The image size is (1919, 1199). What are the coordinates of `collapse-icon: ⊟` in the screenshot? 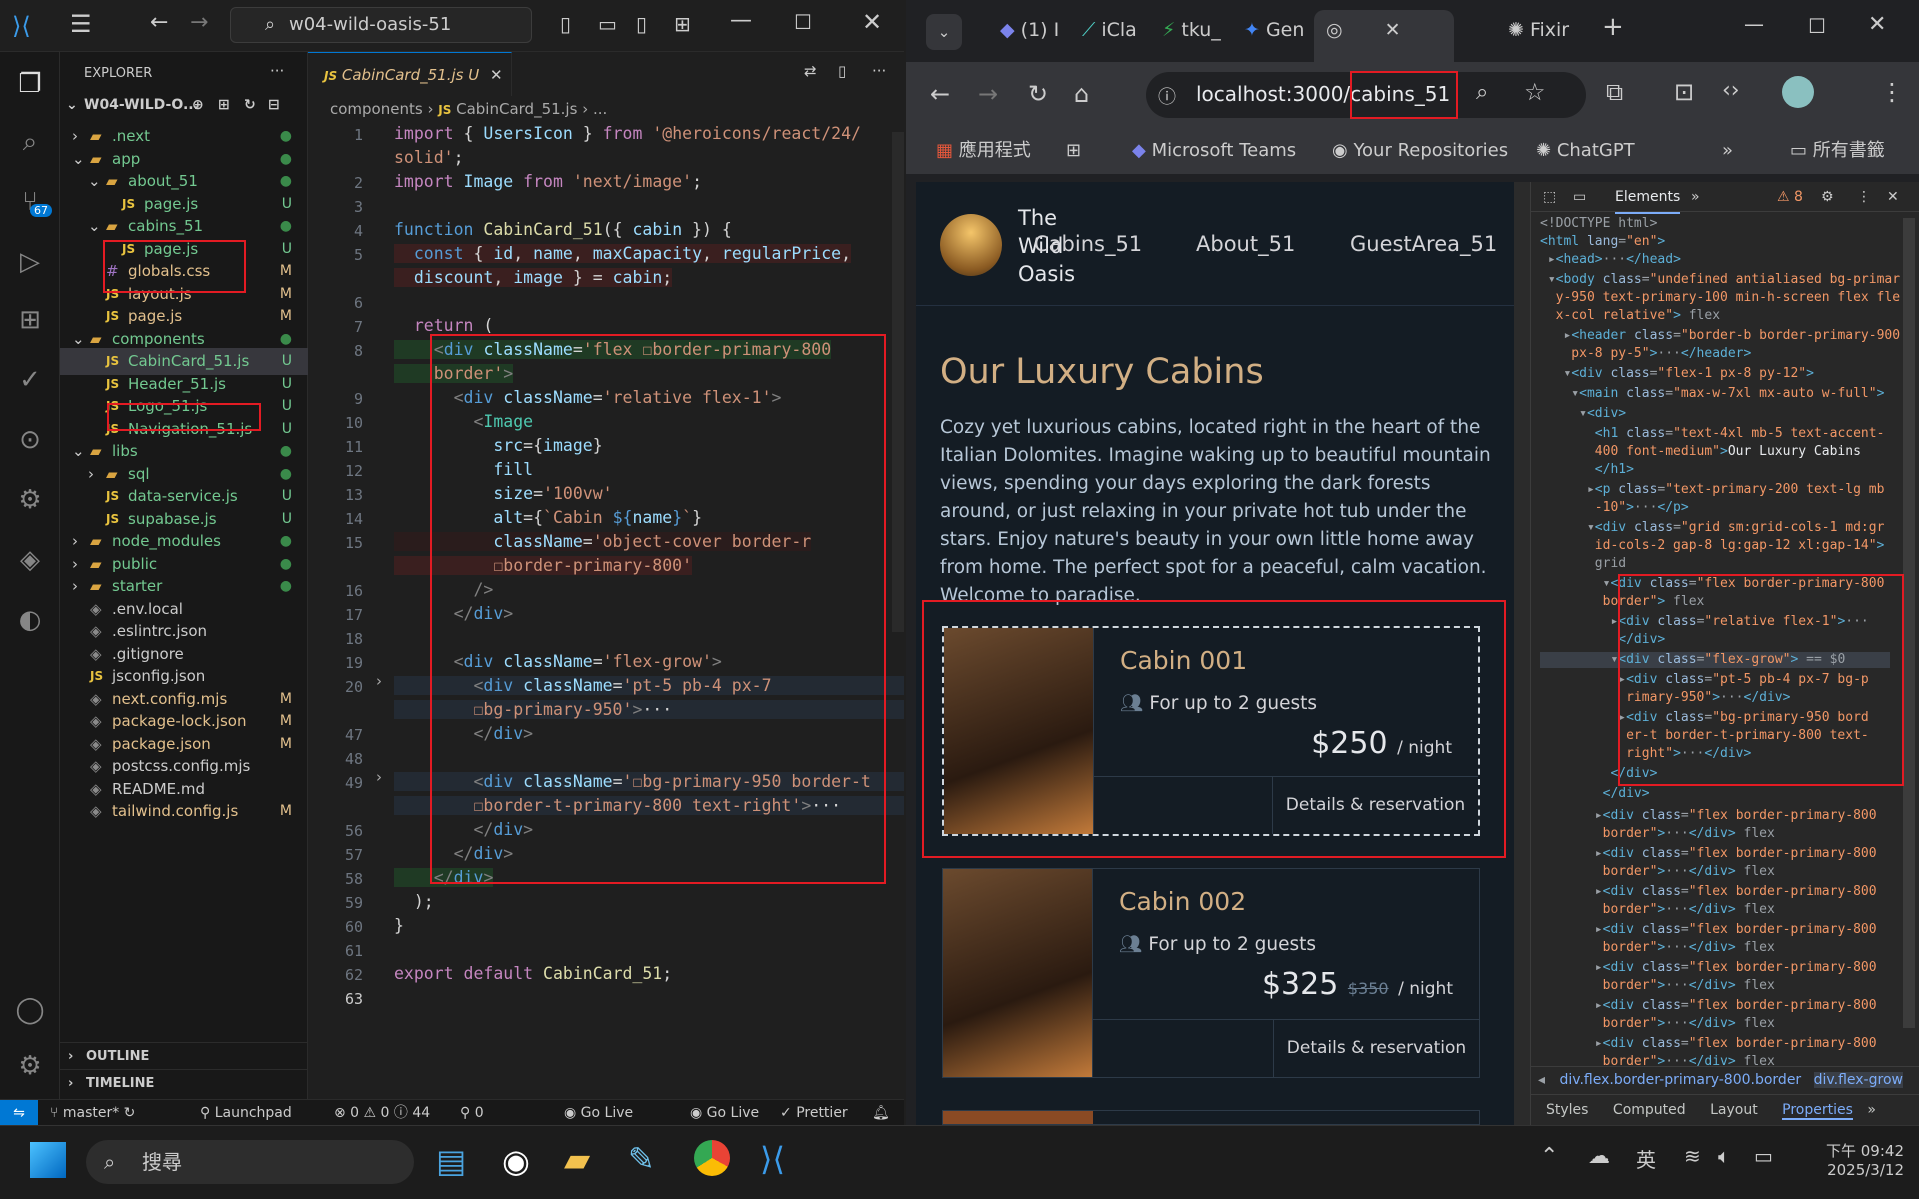 It's located at (274, 105).